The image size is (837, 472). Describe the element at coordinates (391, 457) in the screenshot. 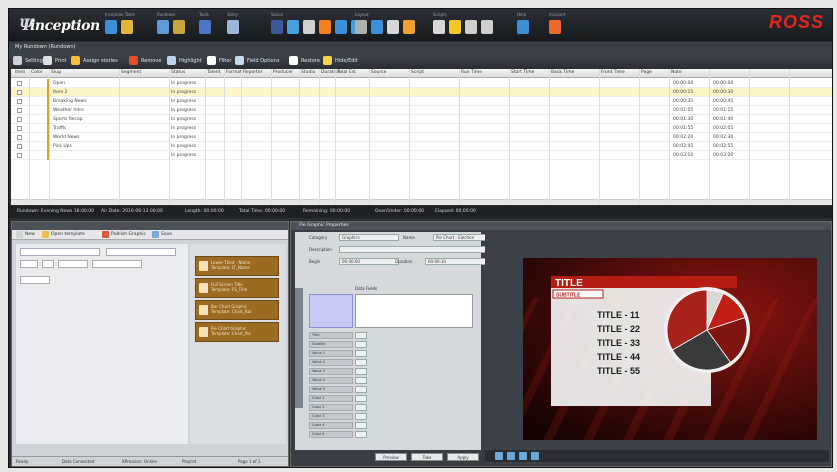

I see `property-button: Preview` at that location.